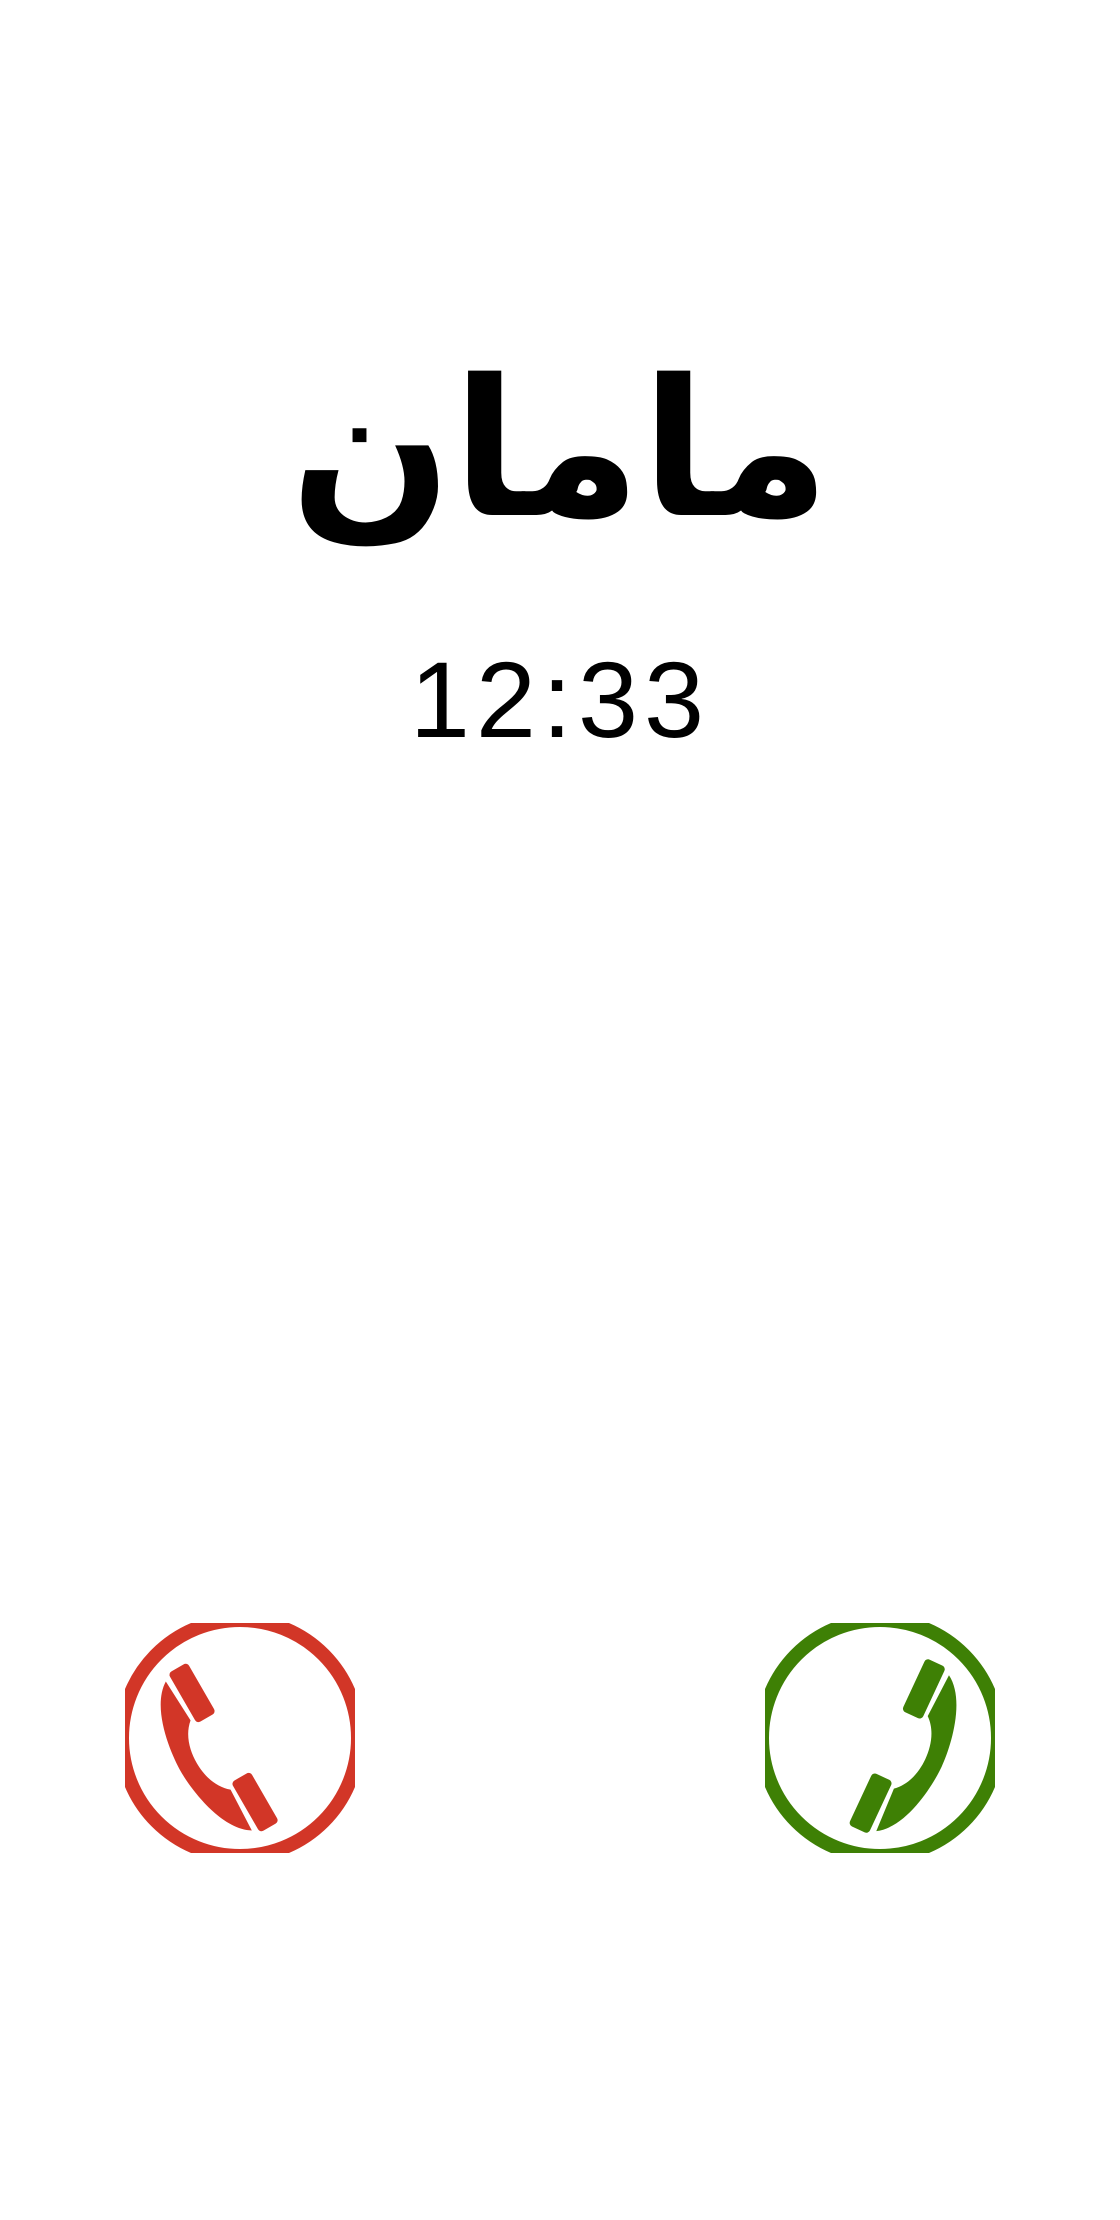 This screenshot has width=1120, height=2220. Describe the element at coordinates (560, 449) in the screenshot. I see `caller-name: مامان` at that location.